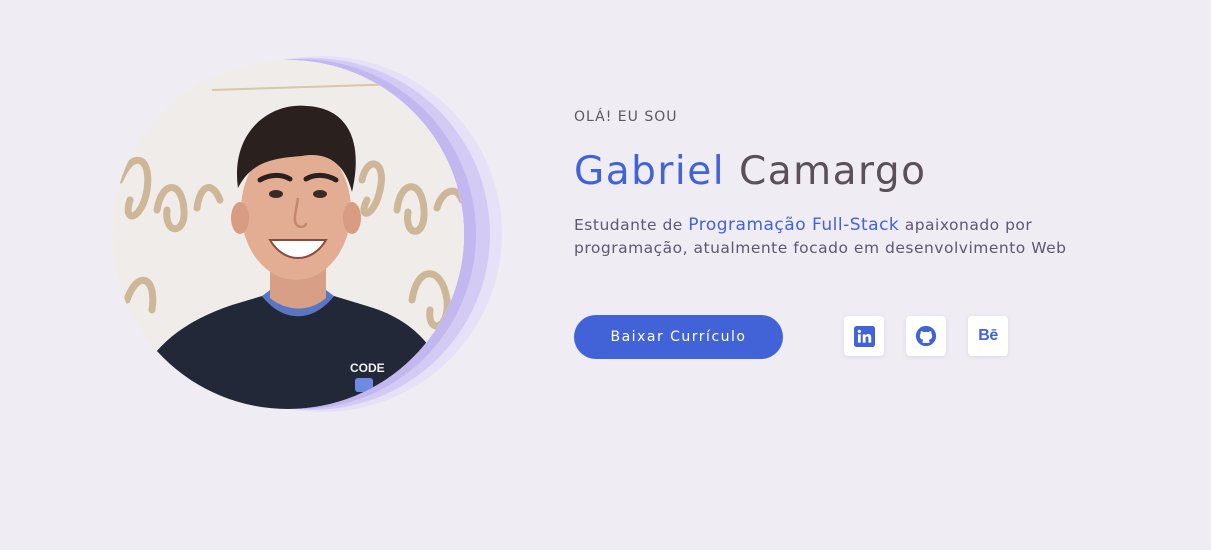  I want to click on download-cv-button: Baixar Currículo, so click(678, 337).